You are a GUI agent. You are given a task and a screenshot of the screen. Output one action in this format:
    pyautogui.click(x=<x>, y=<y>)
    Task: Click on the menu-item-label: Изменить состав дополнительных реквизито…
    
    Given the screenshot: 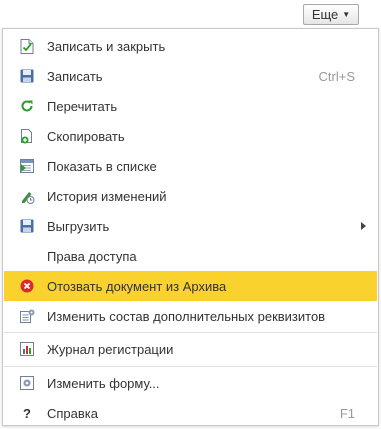 What is the action you would take?
    pyautogui.click(x=186, y=316)
    